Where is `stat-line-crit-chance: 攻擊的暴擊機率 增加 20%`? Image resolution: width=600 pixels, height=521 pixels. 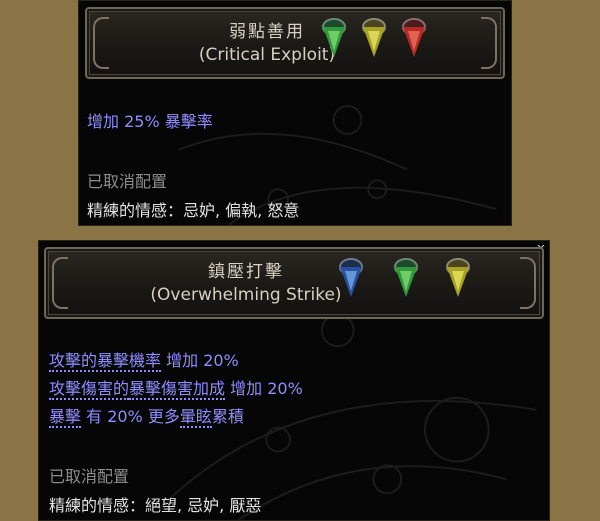
stat-line-crit-chance: 攻擊的暴擊機率 增加 20% is located at coordinates (144, 359).